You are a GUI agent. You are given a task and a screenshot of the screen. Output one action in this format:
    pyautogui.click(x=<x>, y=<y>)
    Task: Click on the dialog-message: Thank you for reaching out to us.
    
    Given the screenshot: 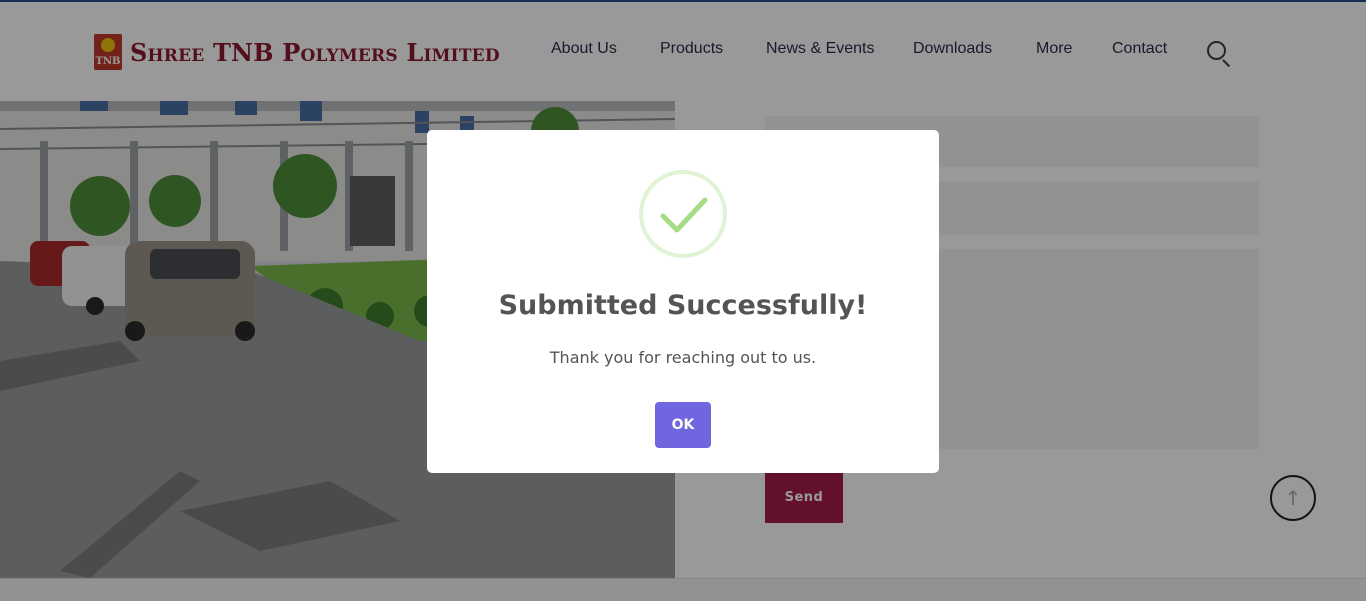 What is the action you would take?
    pyautogui.click(x=683, y=357)
    